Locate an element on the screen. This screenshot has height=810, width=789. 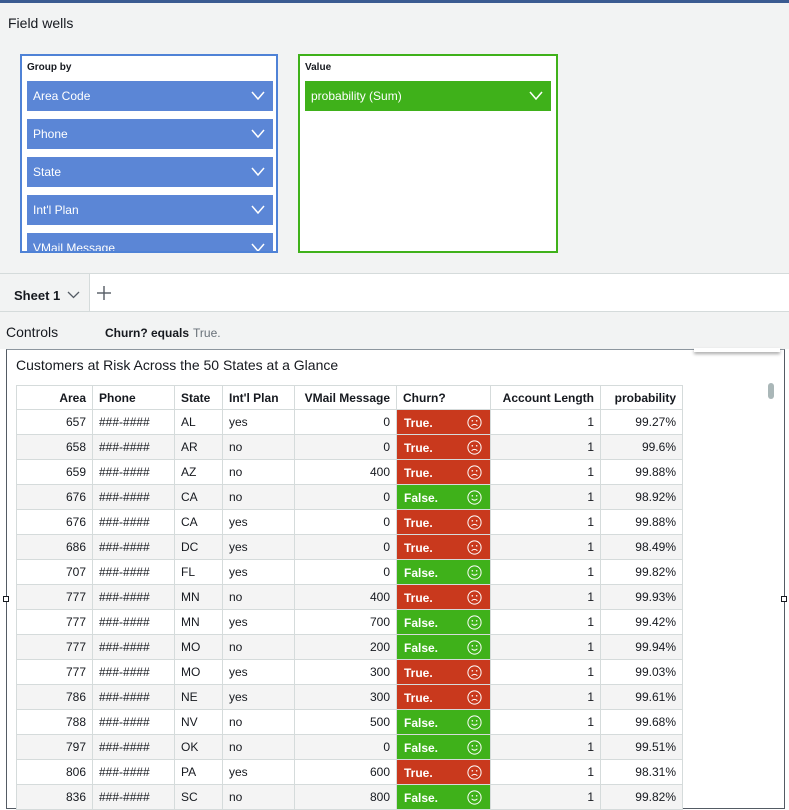
table-cell: PA is located at coordinates (198, 772).